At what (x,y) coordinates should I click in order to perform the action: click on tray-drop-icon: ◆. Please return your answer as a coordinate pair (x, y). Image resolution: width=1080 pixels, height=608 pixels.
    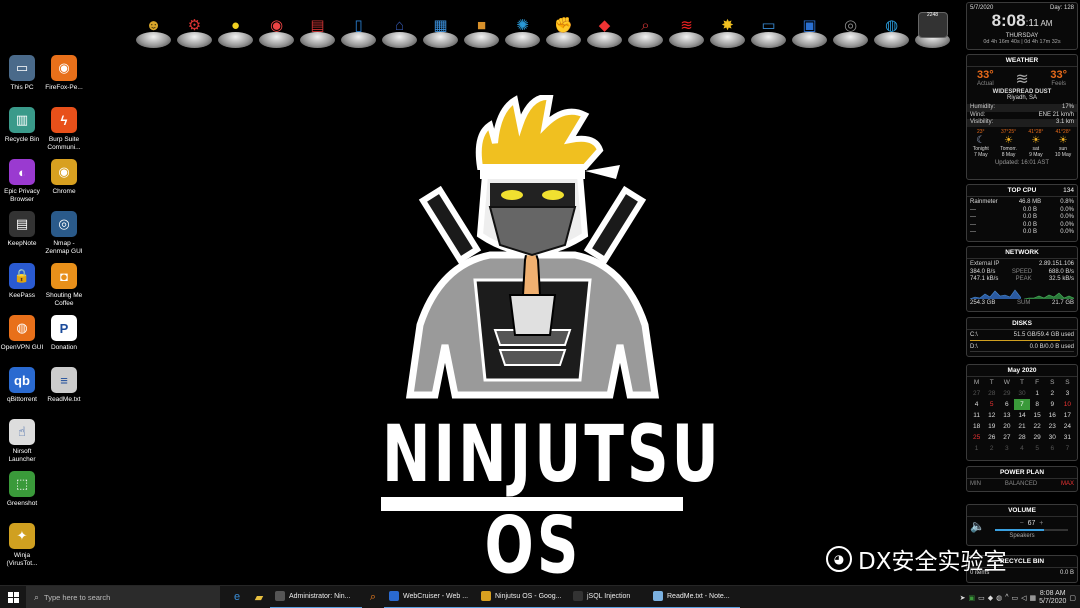
    Looking at the image, I should click on (990, 598).